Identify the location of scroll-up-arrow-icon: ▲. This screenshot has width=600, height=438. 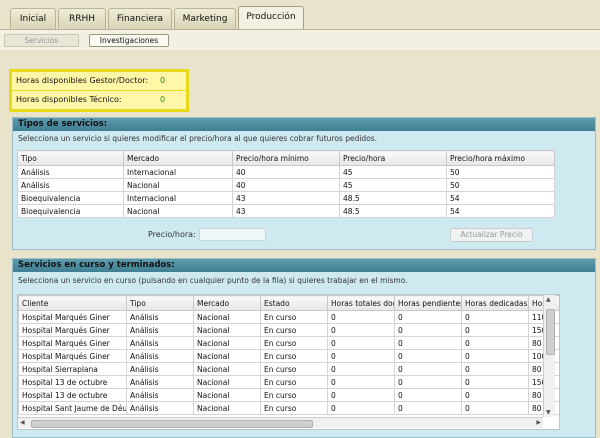
(548, 299).